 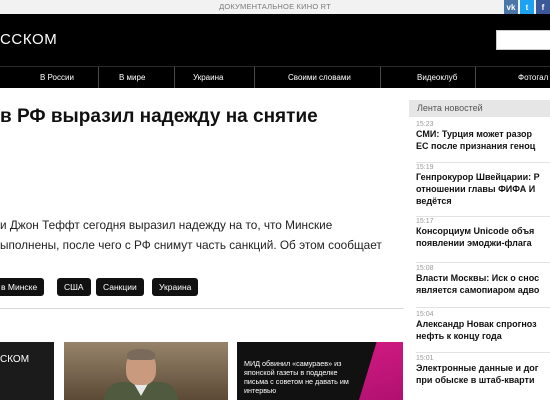 What do you see at coordinates (511, 7) in the screenshot?
I see `vk-icon: vk` at bounding box center [511, 7].